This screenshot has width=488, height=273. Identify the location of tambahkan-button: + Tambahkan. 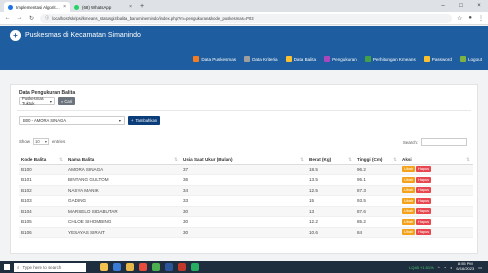
(144, 120).